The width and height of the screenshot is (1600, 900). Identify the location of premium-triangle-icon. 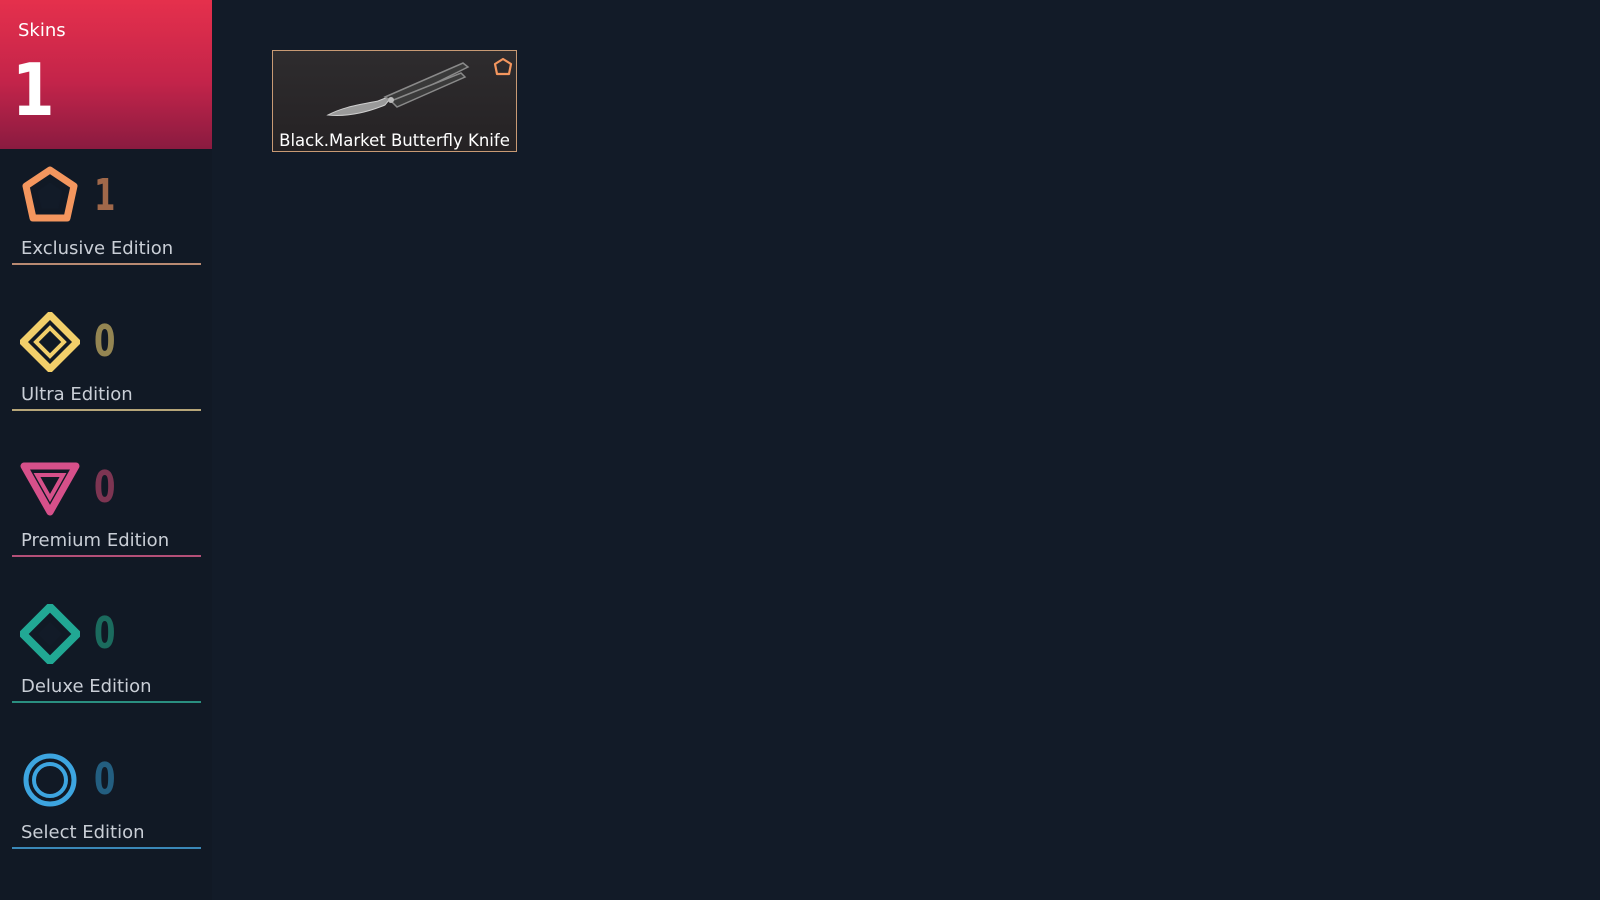
(50, 489).